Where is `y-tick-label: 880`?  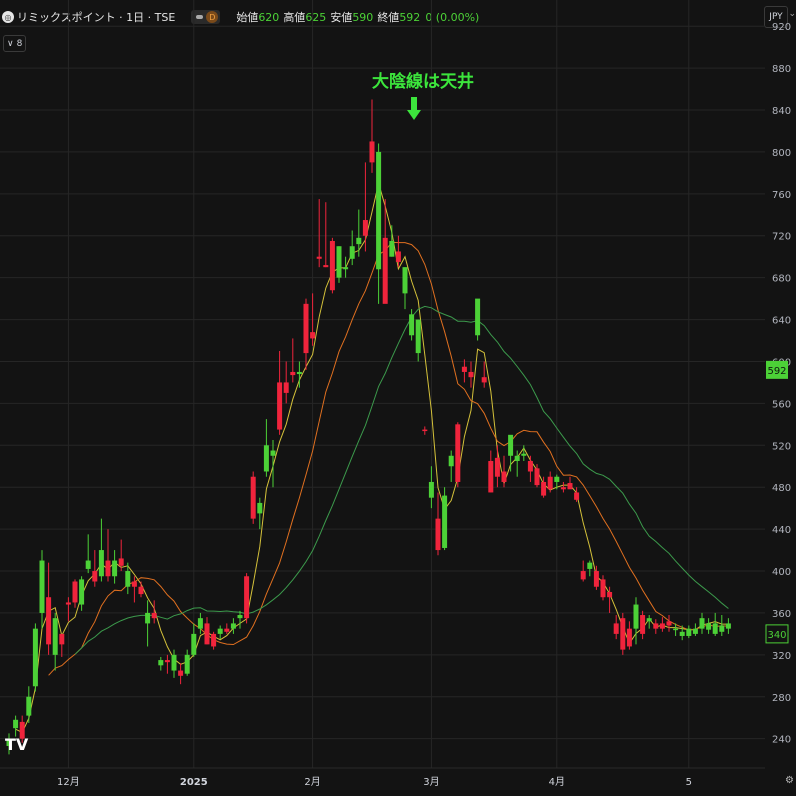 y-tick-label: 880 is located at coordinates (781, 69).